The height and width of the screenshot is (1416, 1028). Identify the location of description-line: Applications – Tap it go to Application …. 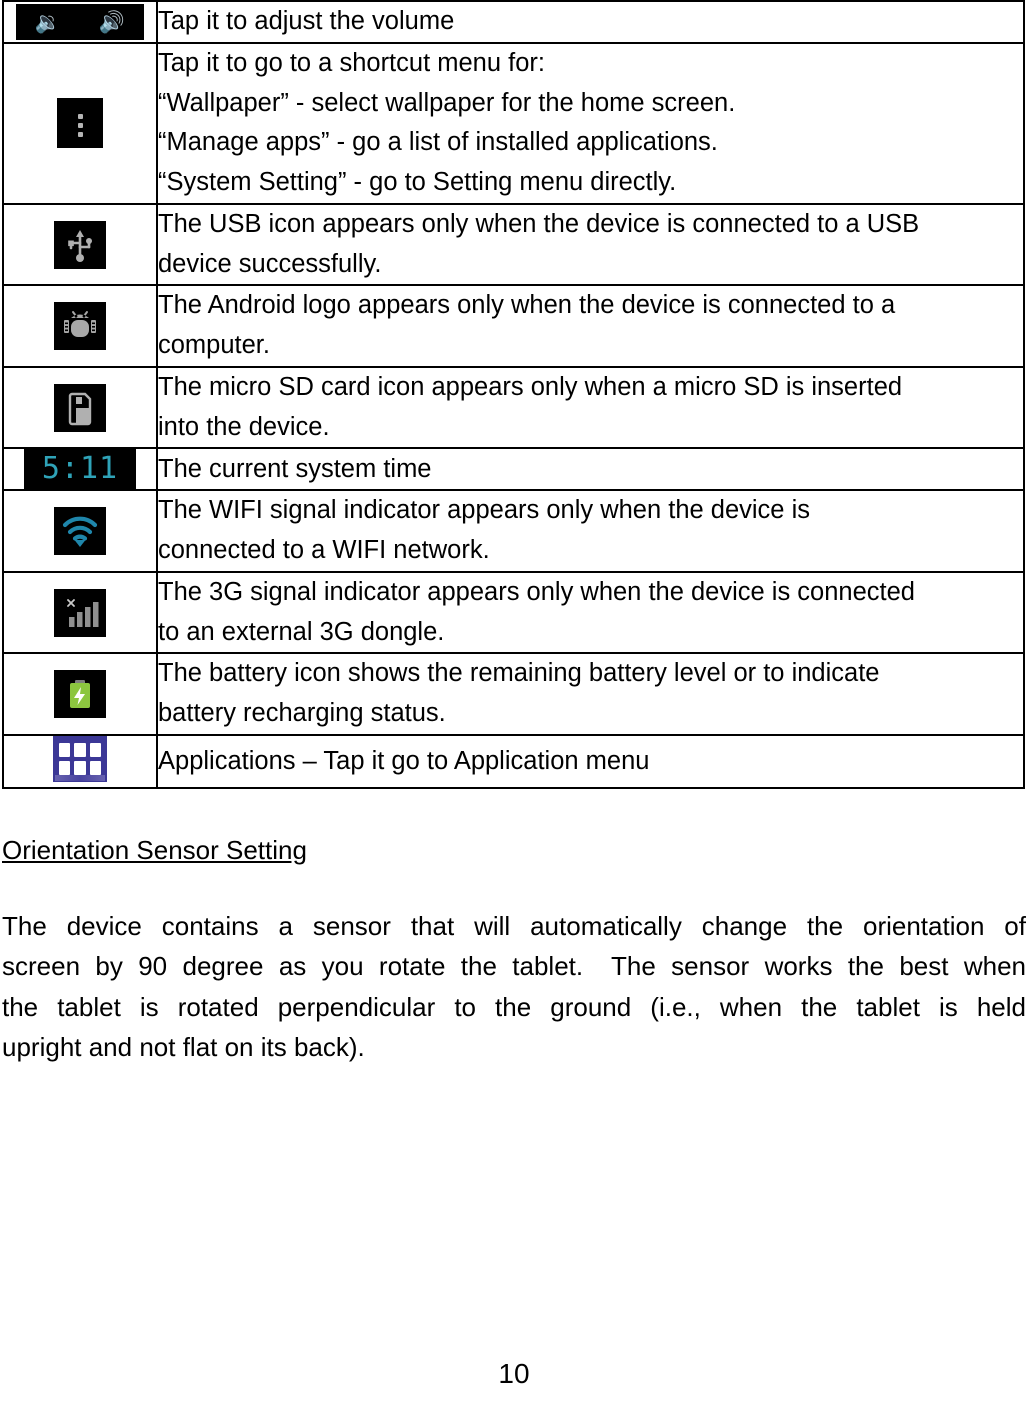
(404, 760).